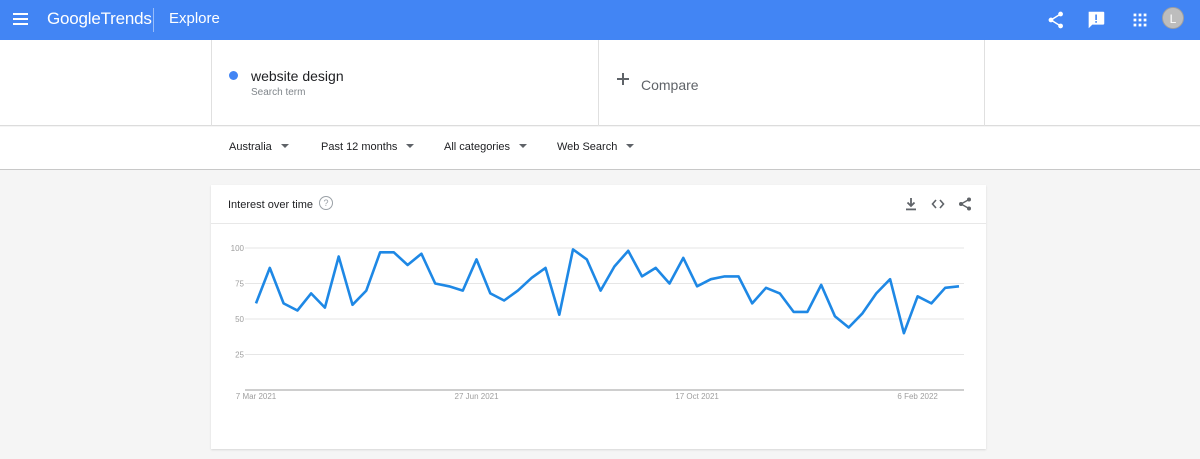 This screenshot has height=459, width=1200. What do you see at coordinates (359, 147) in the screenshot?
I see `time-range-label: Past 12 months` at bounding box center [359, 147].